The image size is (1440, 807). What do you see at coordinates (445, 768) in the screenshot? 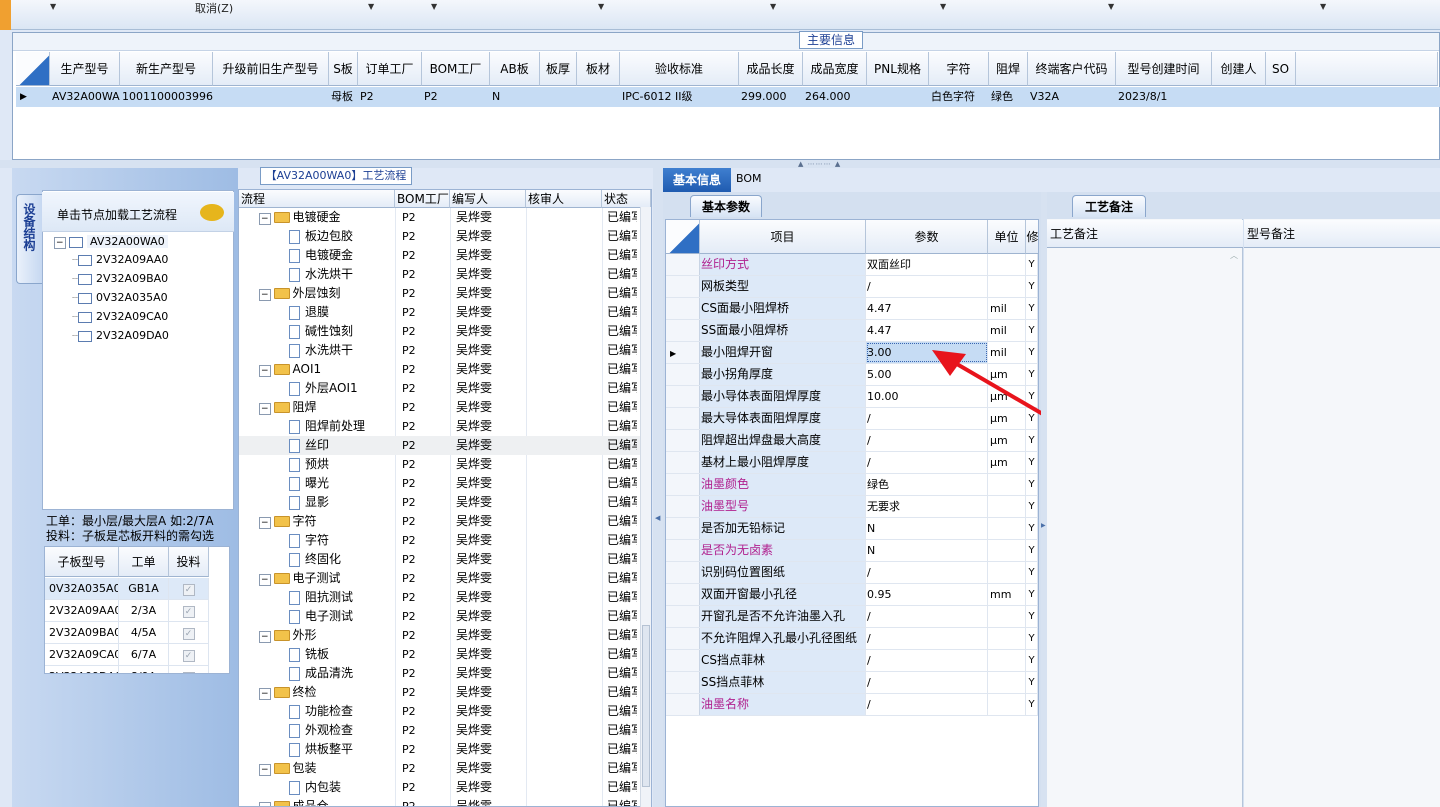
I see `process-group-row: −包装P2吴烨雯已编写` at bounding box center [445, 768].